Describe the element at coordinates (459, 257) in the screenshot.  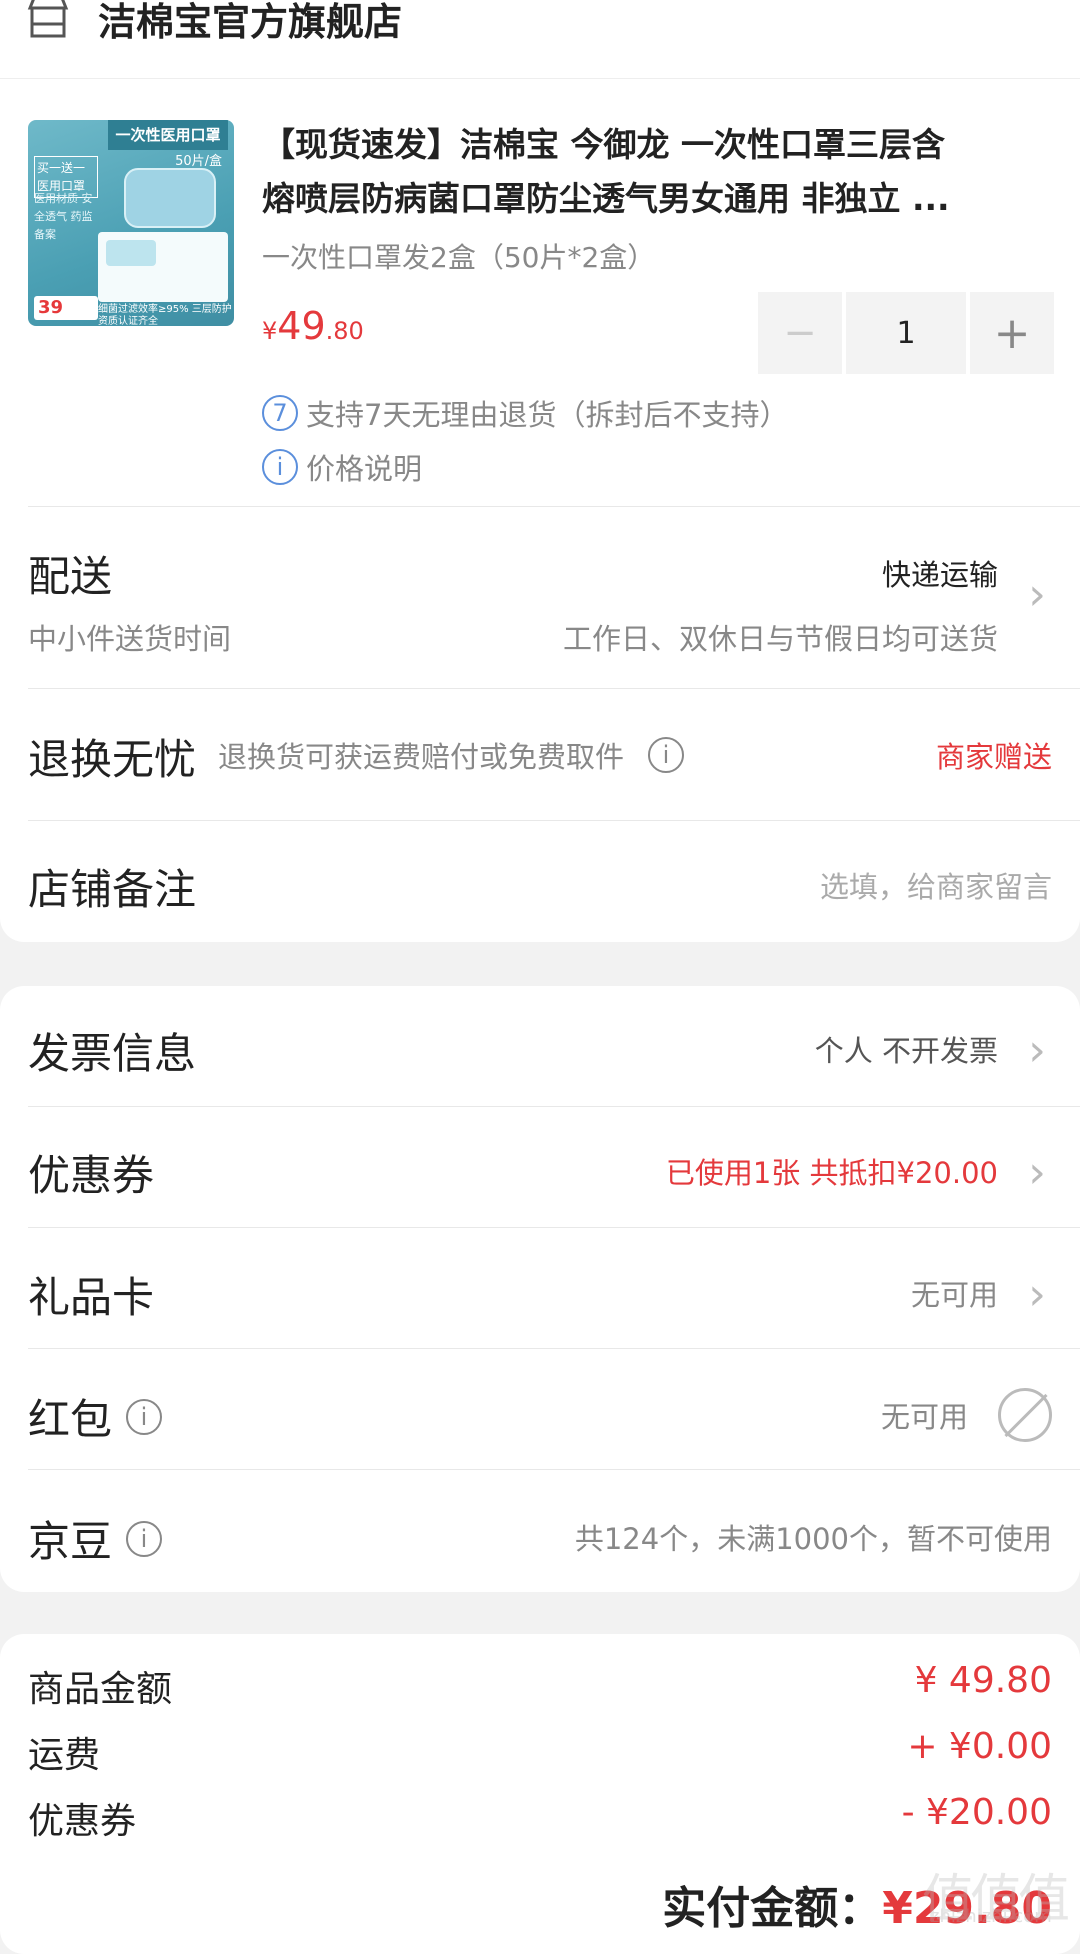
I see `product-sku: 一次性口罩发2盒（50片*2盒）` at that location.